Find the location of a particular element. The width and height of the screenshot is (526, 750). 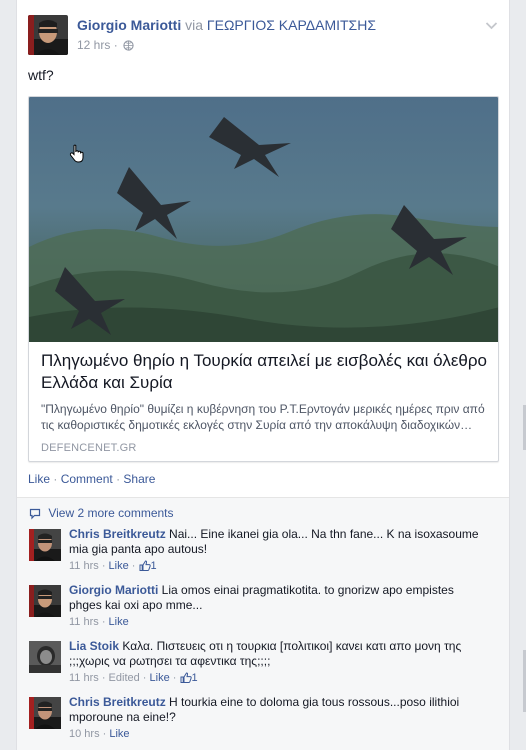

comment-time: 10 hrs is located at coordinates (84, 734).